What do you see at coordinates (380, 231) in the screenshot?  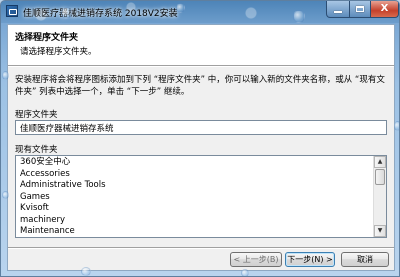 I see `scroll-down-arrow-icon: ▼` at bounding box center [380, 231].